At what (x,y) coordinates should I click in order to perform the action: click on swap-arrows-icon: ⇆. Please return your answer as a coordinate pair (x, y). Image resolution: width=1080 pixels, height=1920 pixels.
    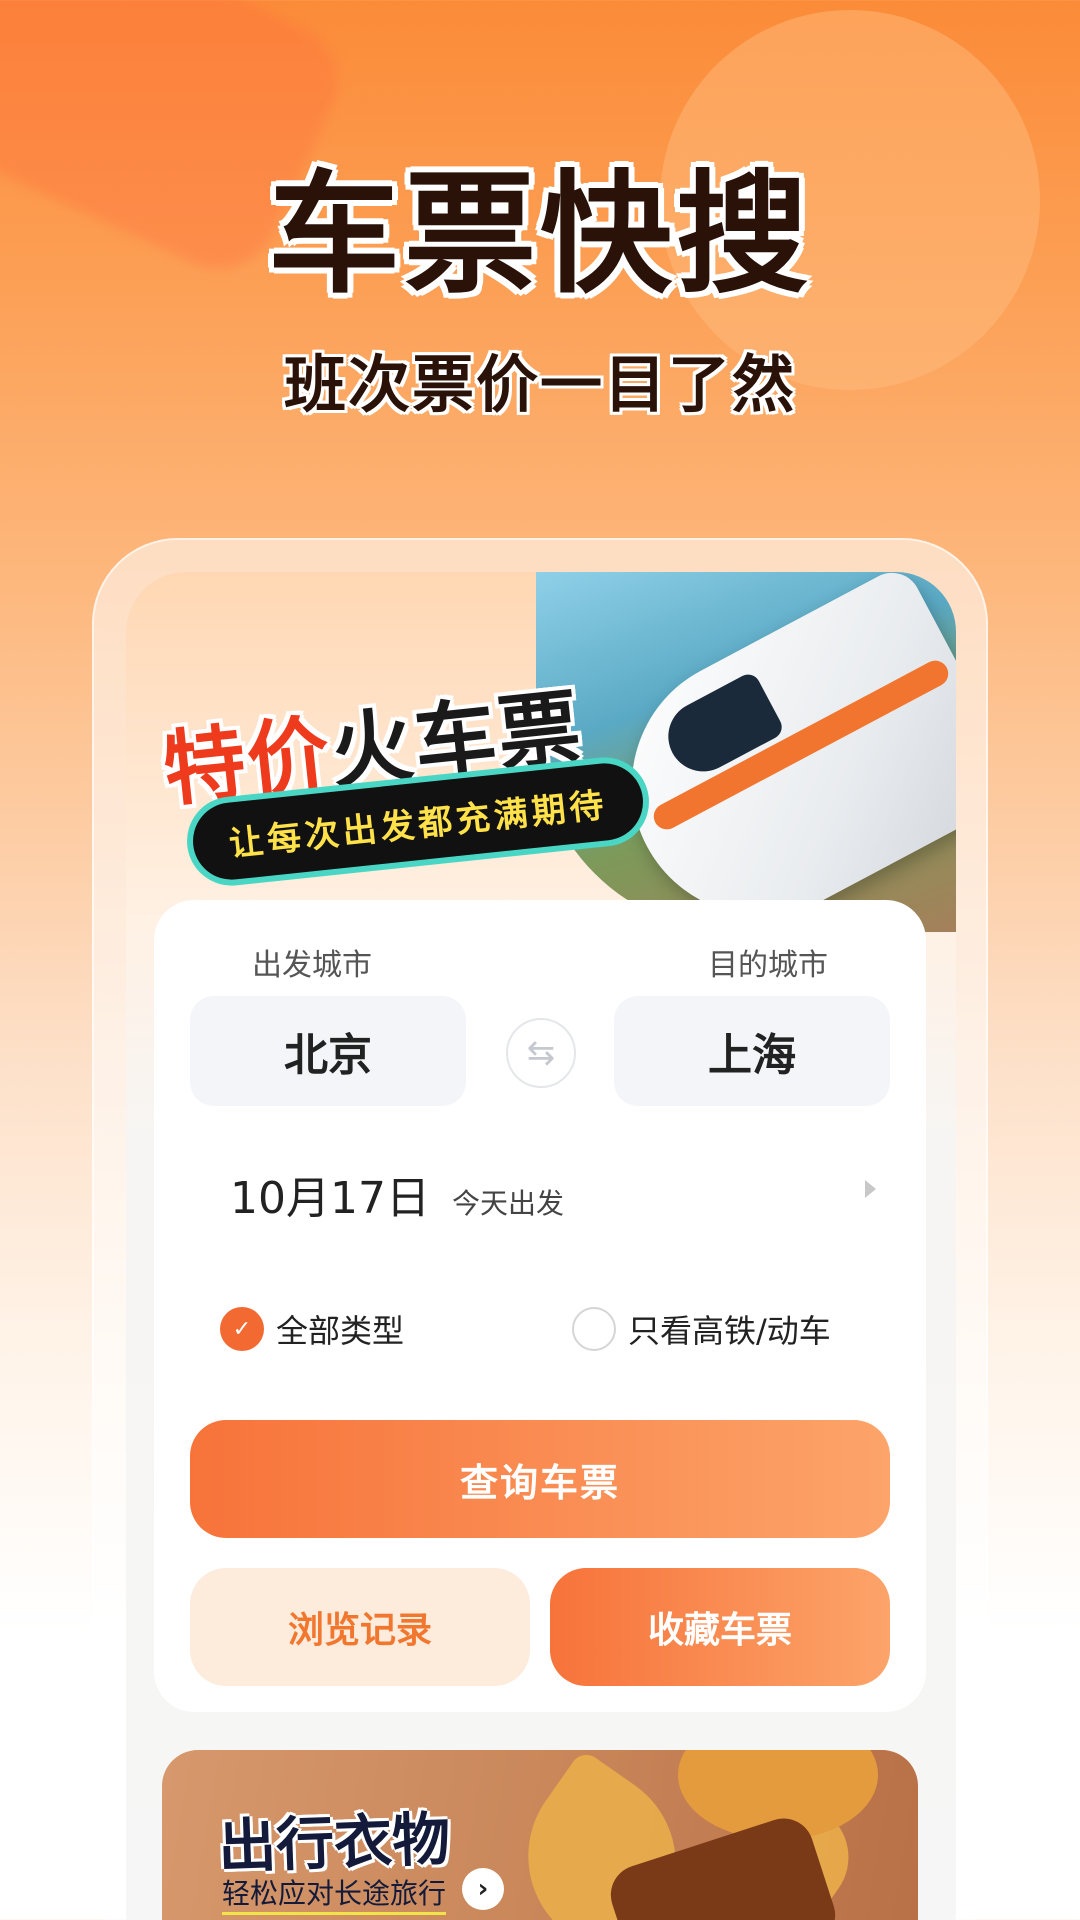
    Looking at the image, I should click on (541, 1053).